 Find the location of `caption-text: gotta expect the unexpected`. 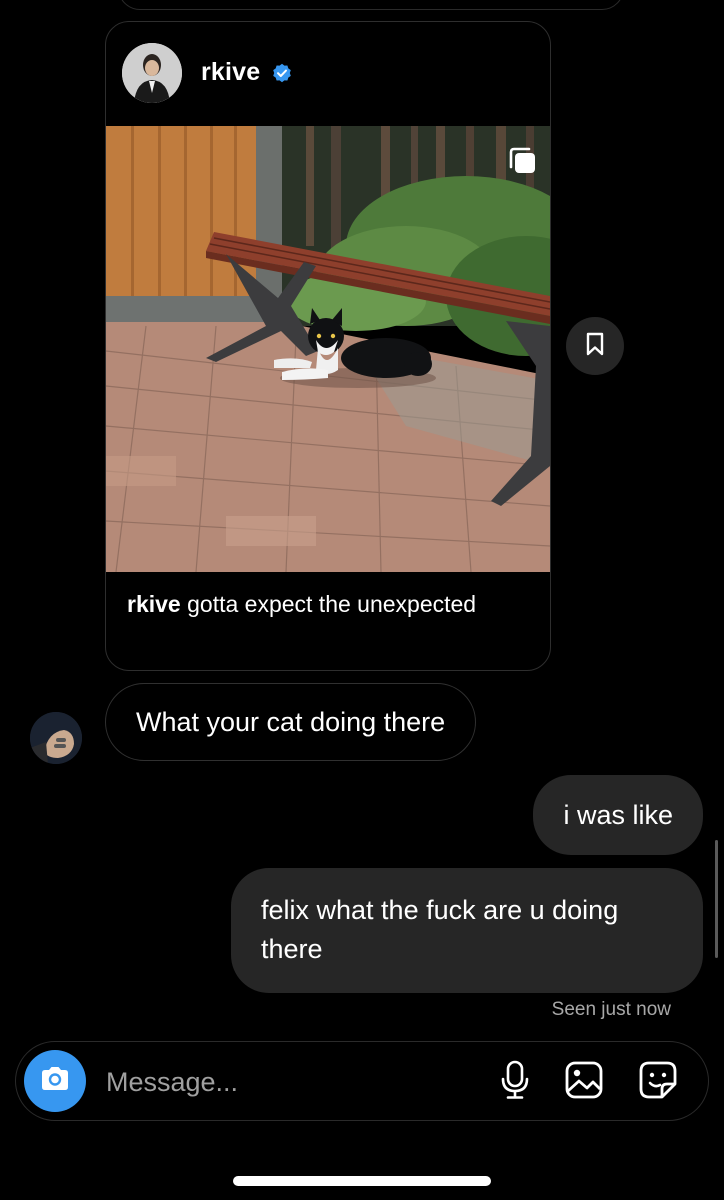

caption-text: gotta expect the unexpected is located at coordinates (332, 604).